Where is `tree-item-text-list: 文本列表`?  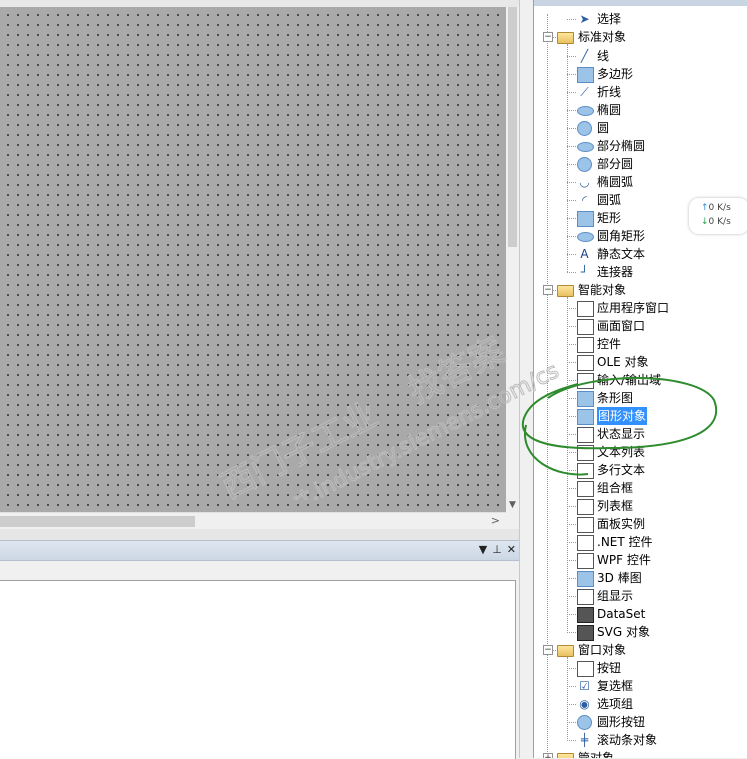 tree-item-text-list: 文本列表 is located at coordinates (640, 452).